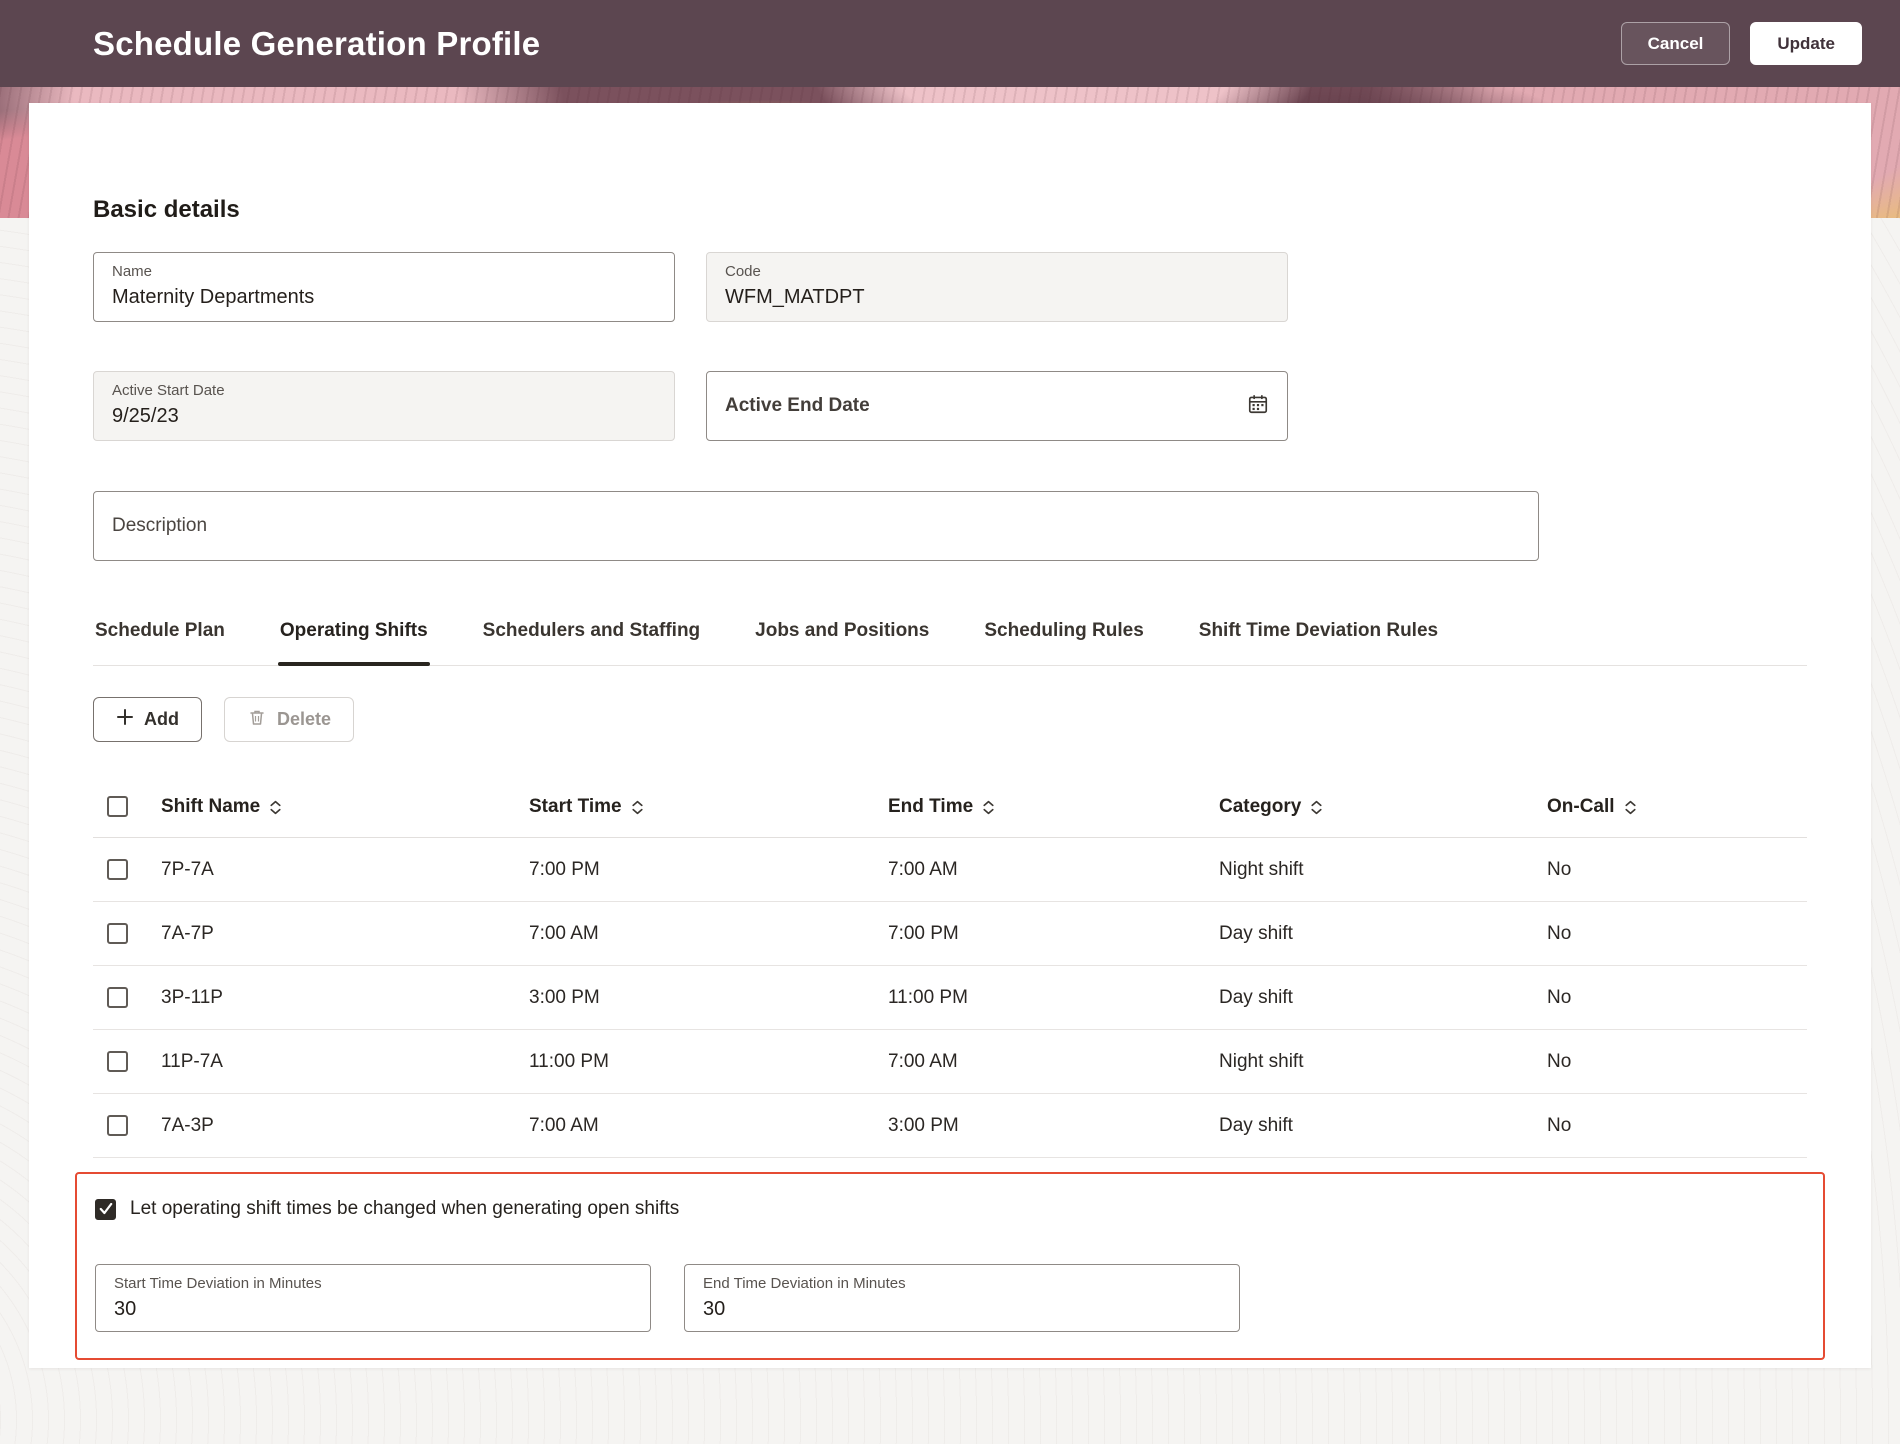  I want to click on add-button-label: Add, so click(161, 719).